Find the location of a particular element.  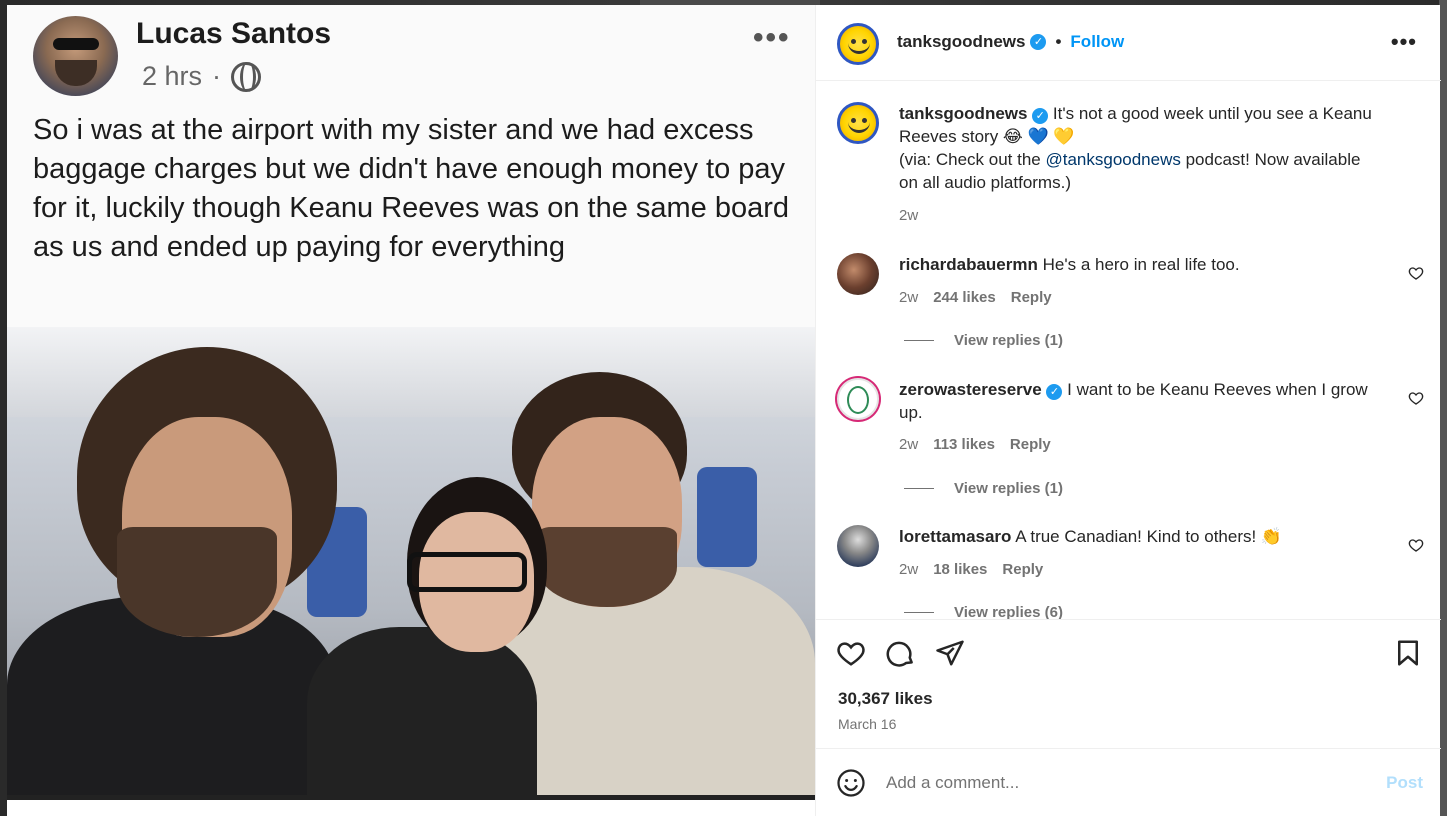

person-right-body is located at coordinates (656, 681).